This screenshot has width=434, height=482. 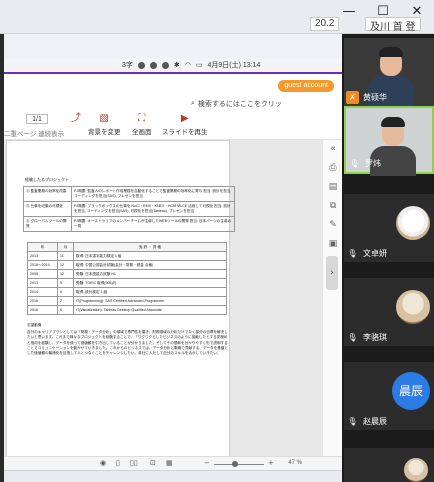 What do you see at coordinates (235, 464) in the screenshot?
I see `zoom-slider-knob` at bounding box center [235, 464].